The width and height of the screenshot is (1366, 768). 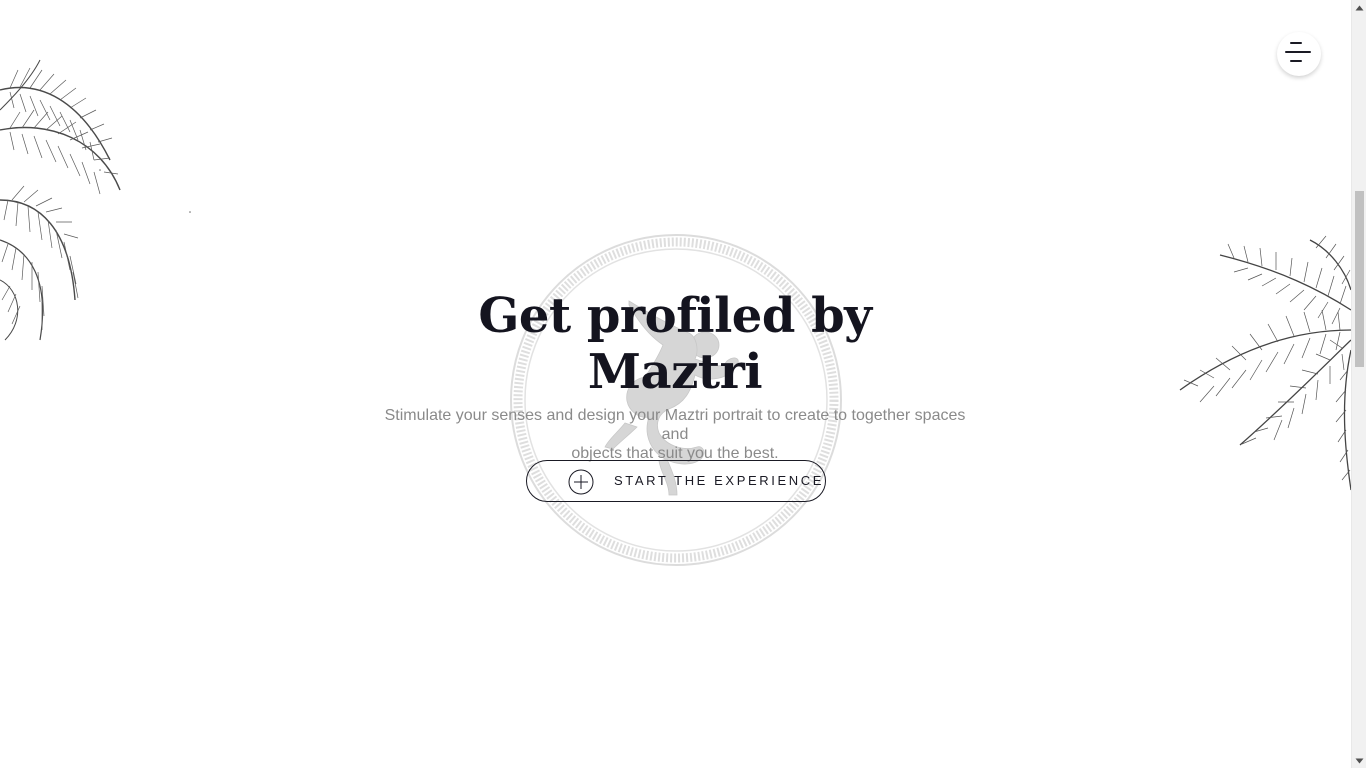 I want to click on page-title: Get profiled by Maztri, so click(x=675, y=344).